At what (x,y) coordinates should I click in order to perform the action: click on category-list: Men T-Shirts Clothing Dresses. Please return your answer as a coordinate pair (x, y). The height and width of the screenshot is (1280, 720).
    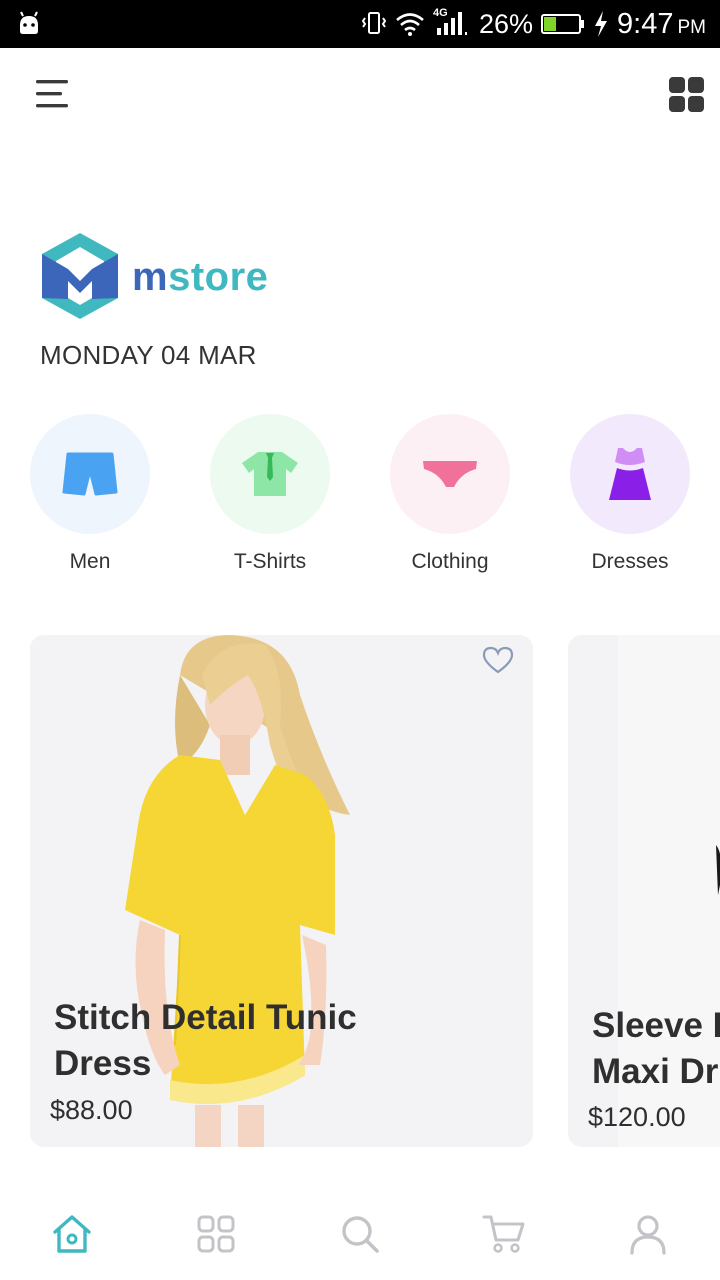
    Looking at the image, I should click on (360, 499).